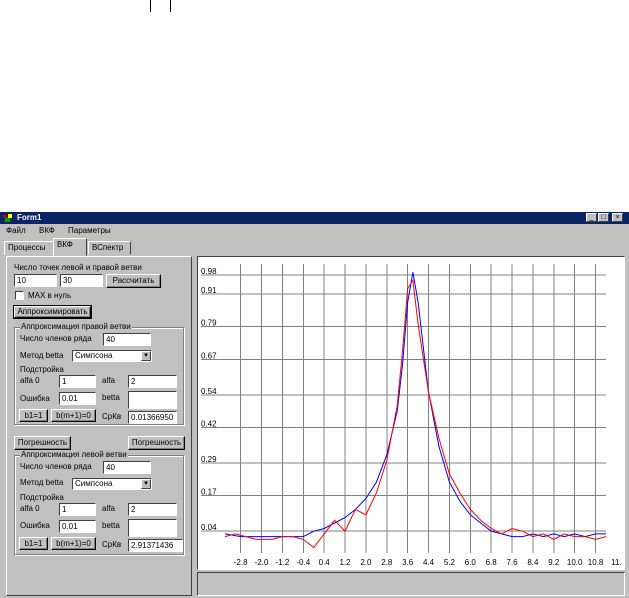 This screenshot has height=598, width=629. Describe the element at coordinates (108, 380) in the screenshot. I see `right-alfa-label: alfa` at that location.